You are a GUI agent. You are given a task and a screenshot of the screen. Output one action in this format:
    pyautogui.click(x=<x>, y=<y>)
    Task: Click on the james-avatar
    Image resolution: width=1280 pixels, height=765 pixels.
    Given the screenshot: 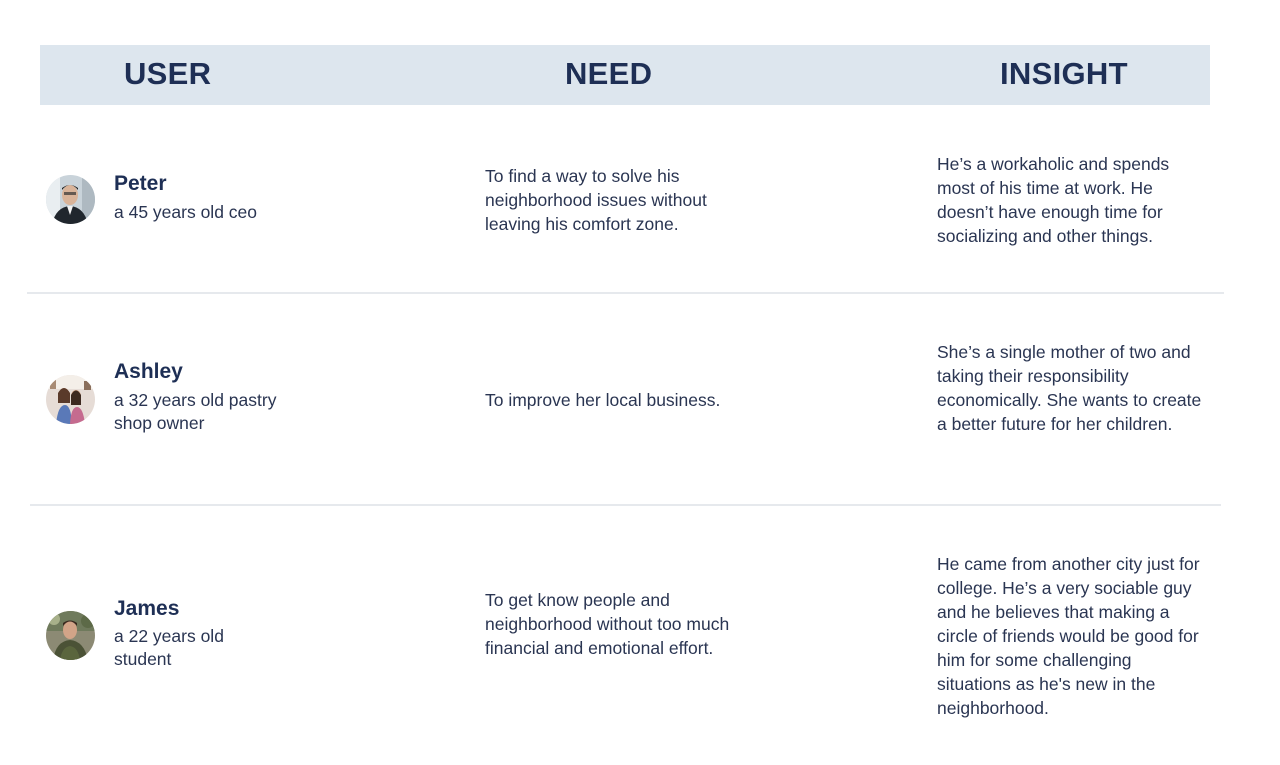 What is the action you would take?
    pyautogui.click(x=70, y=635)
    